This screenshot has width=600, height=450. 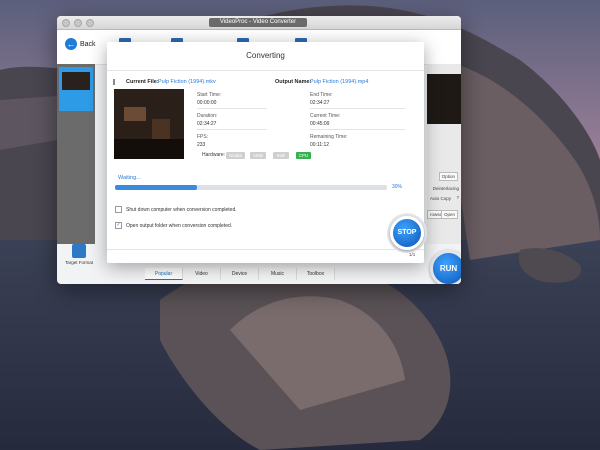 I want to click on open-button: Open, so click(x=449, y=214).